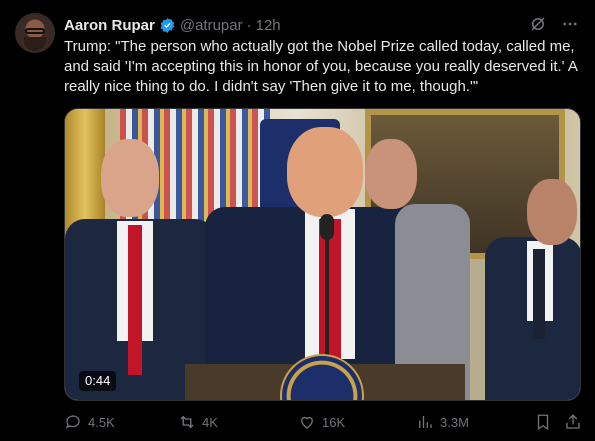 The image size is (595, 441). I want to click on share-button, so click(573, 422).